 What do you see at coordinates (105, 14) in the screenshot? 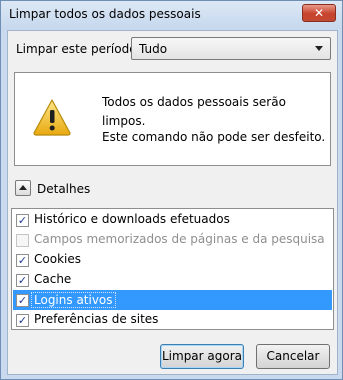
I see `window-title: Limpar todos os dados pessoais` at bounding box center [105, 14].